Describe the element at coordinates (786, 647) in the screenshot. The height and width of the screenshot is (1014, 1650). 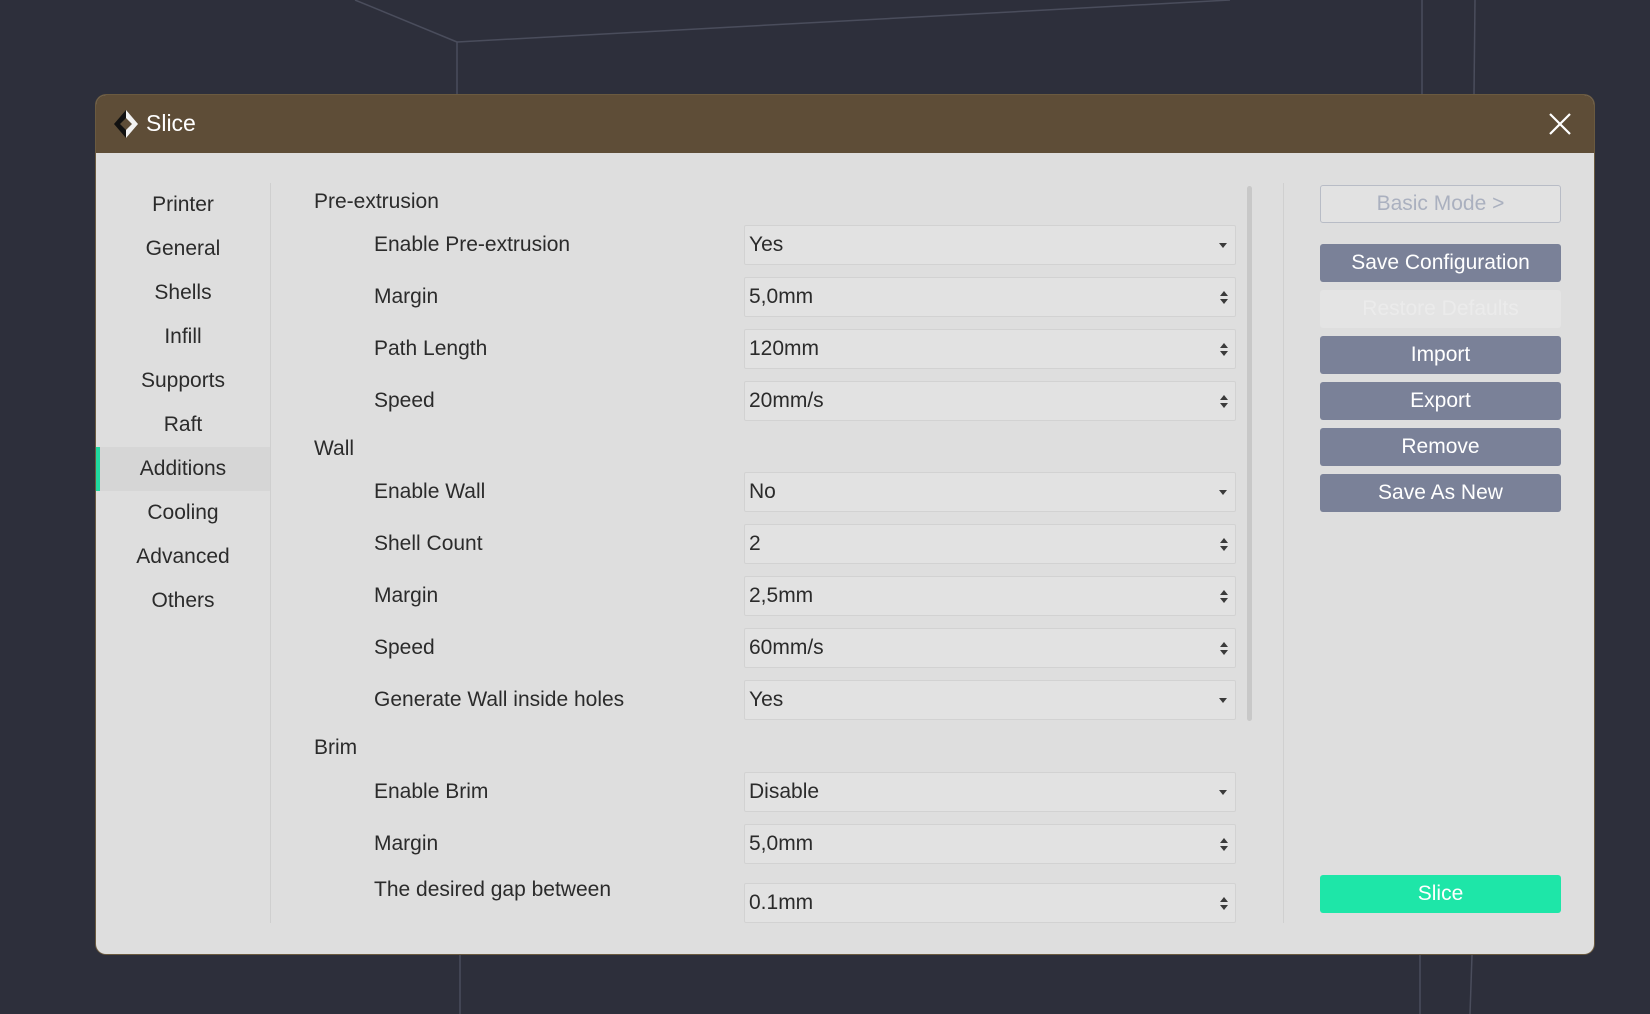
I see `spinbox-value: 60mm/s` at that location.